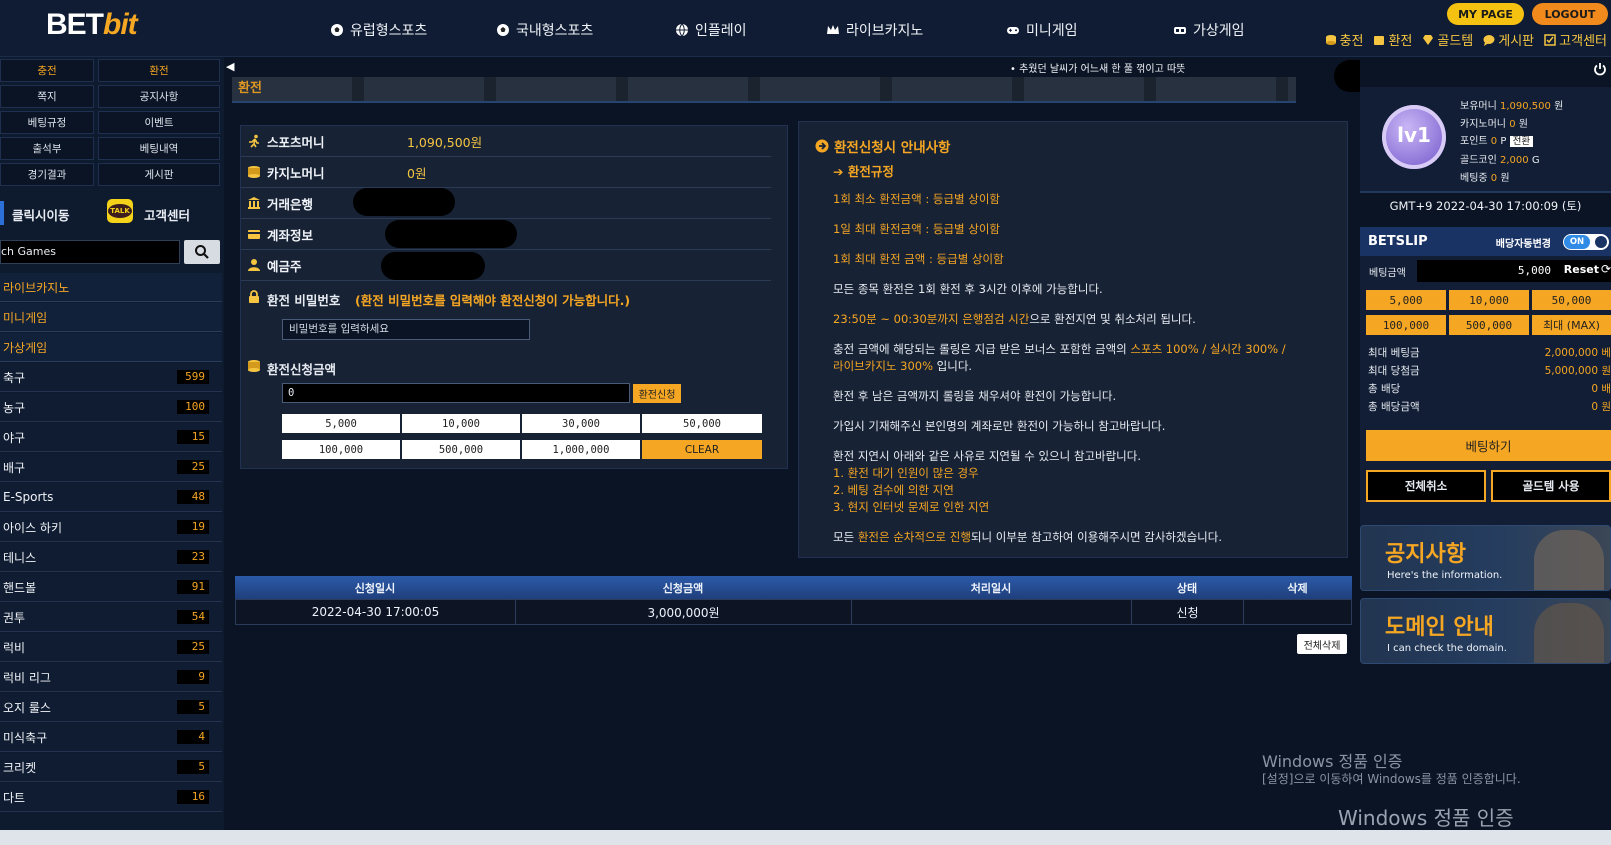  What do you see at coordinates (544, 30) in the screenshot?
I see `nav-korea-sports: 국내형스포츠` at bounding box center [544, 30].